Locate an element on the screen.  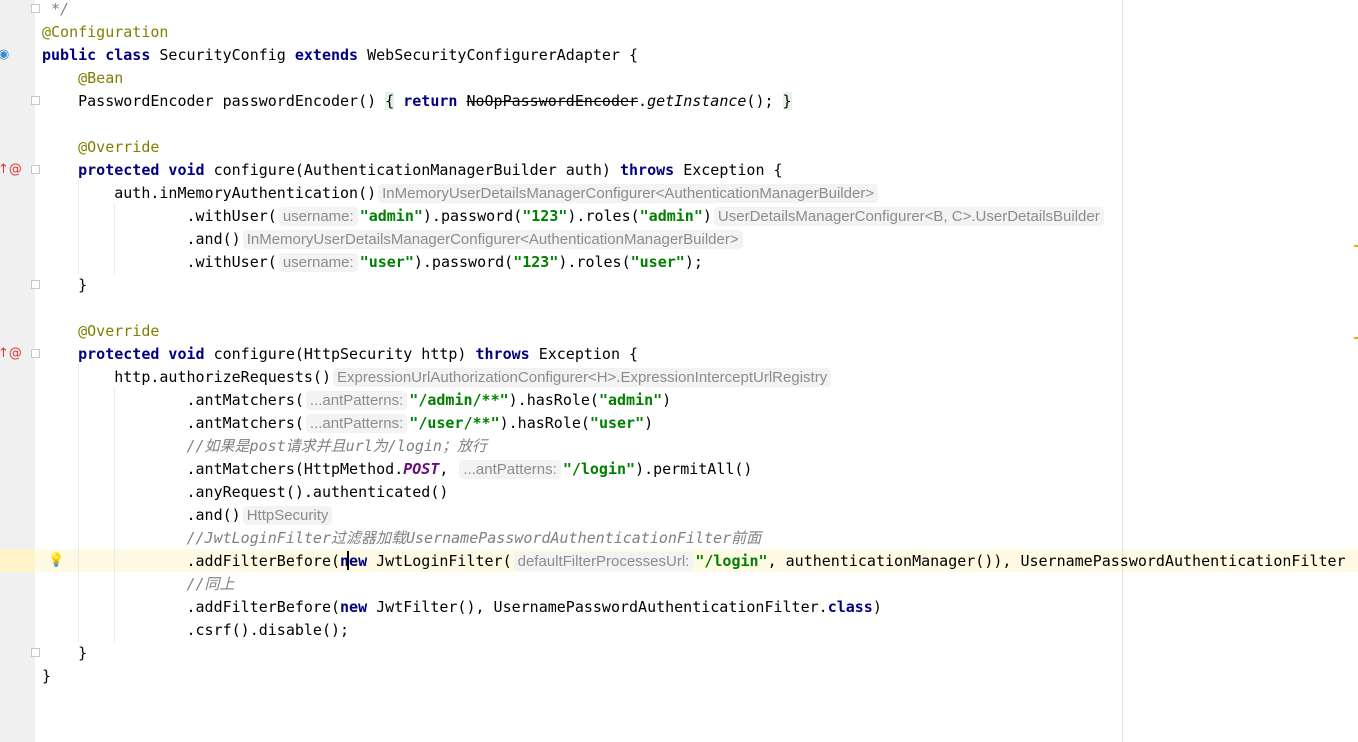
folded-brace: { is located at coordinates (390, 101).